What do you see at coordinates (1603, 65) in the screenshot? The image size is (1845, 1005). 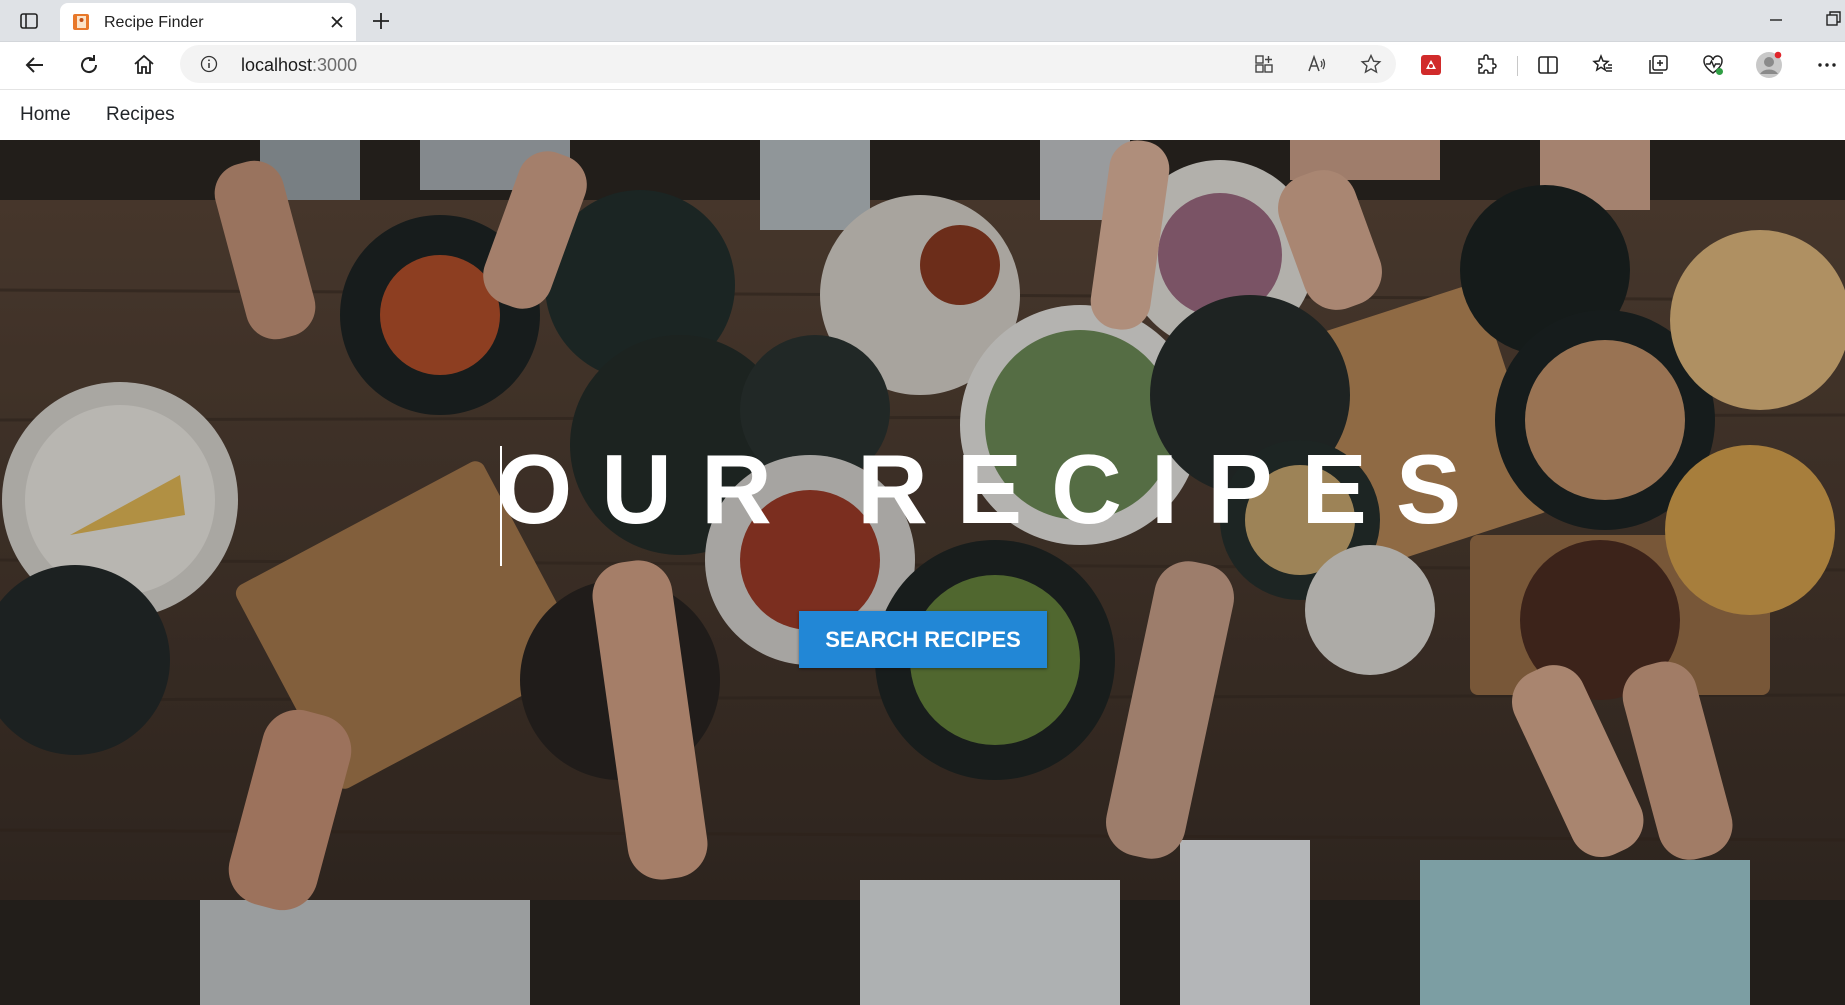 I see `favorites-icon` at bounding box center [1603, 65].